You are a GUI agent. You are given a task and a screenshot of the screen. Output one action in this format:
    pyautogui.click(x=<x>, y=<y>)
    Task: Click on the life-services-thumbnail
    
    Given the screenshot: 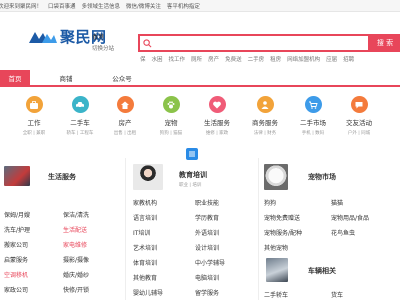 What is the action you would take?
    pyautogui.click(x=17, y=176)
    